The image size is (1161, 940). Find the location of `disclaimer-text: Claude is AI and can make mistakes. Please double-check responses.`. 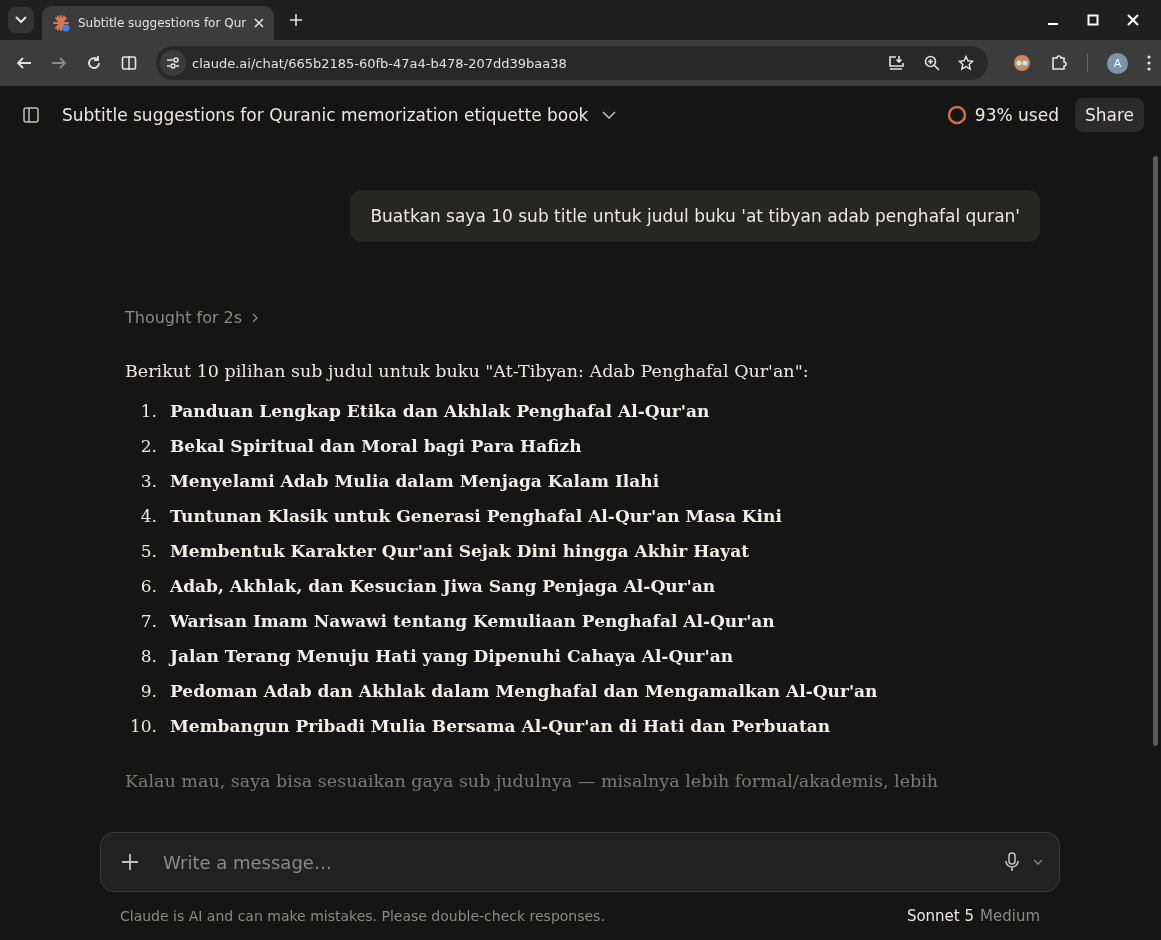

disclaimer-text: Claude is AI and can make mistakes. Please double-check responses. is located at coordinates (362, 916).